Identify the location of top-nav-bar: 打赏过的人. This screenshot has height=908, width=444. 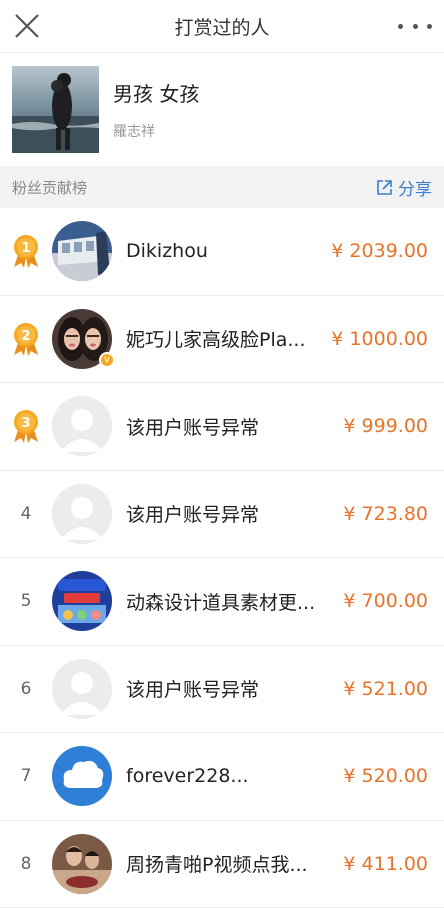
(222, 26).